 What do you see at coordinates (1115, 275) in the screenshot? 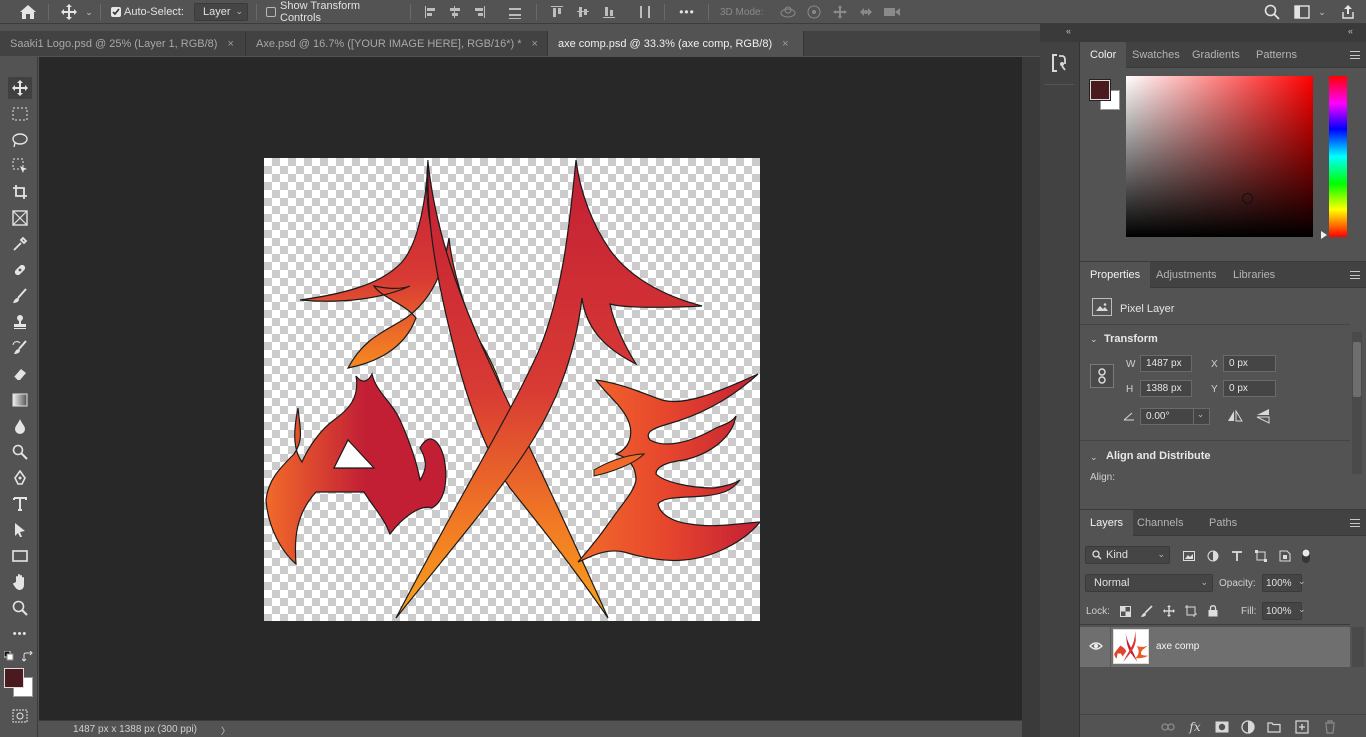
I see `tab-properties: Properties` at bounding box center [1115, 275].